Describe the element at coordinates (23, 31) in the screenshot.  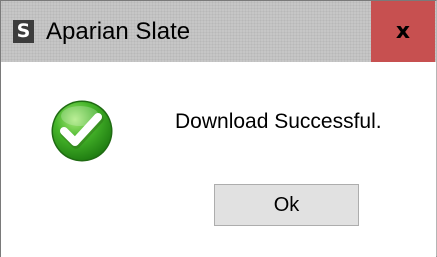
I see `app-logo-icon: S` at that location.